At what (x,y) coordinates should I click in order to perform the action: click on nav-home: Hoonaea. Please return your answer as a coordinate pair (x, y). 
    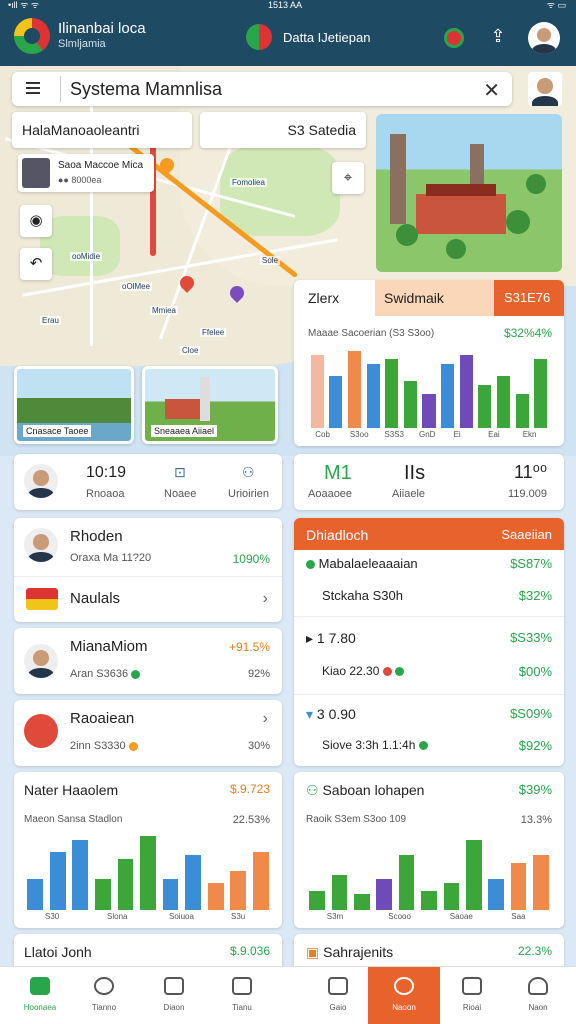
    Looking at the image, I should click on (40, 995).